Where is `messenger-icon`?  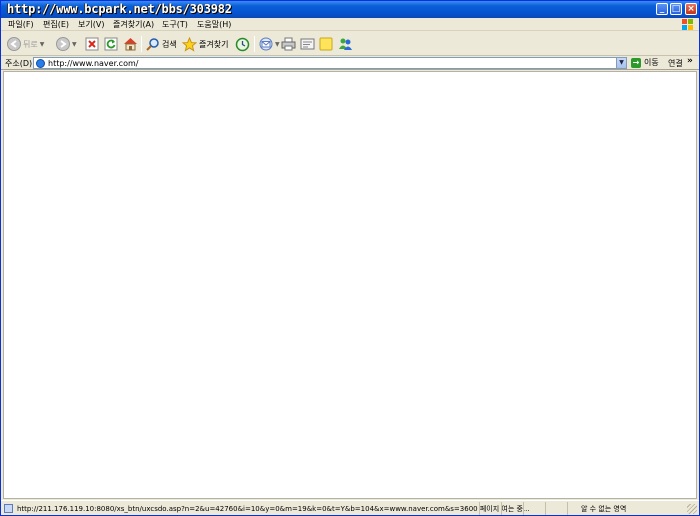 messenger-icon is located at coordinates (345, 44).